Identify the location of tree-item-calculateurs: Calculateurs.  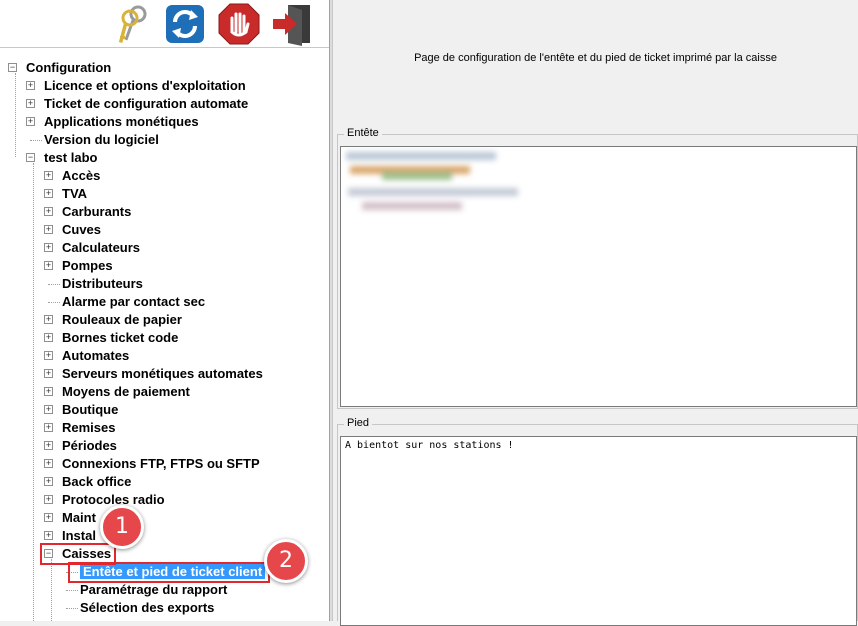
(101, 248).